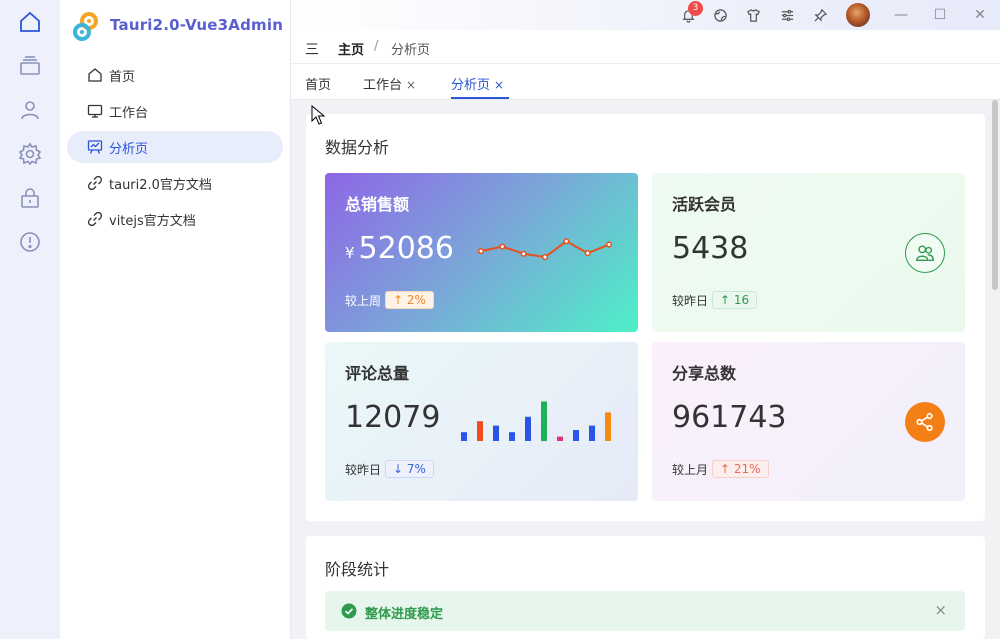 The width and height of the screenshot is (1000, 639). I want to click on breadcrumb-current: 分析页, so click(410, 48).